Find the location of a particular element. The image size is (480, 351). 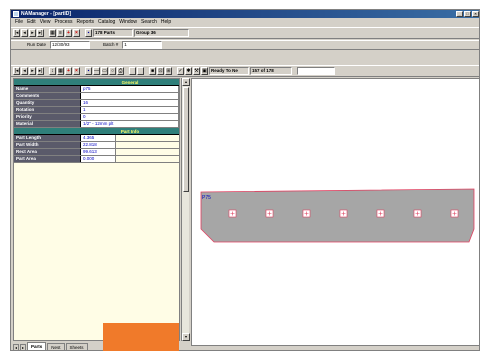

menu-window: Window is located at coordinates (128, 22).